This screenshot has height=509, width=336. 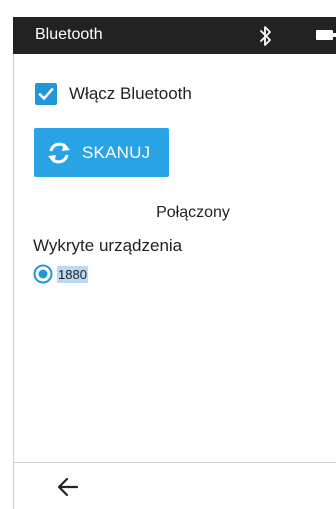 I want to click on checkmark-icon, so click(x=46, y=94).